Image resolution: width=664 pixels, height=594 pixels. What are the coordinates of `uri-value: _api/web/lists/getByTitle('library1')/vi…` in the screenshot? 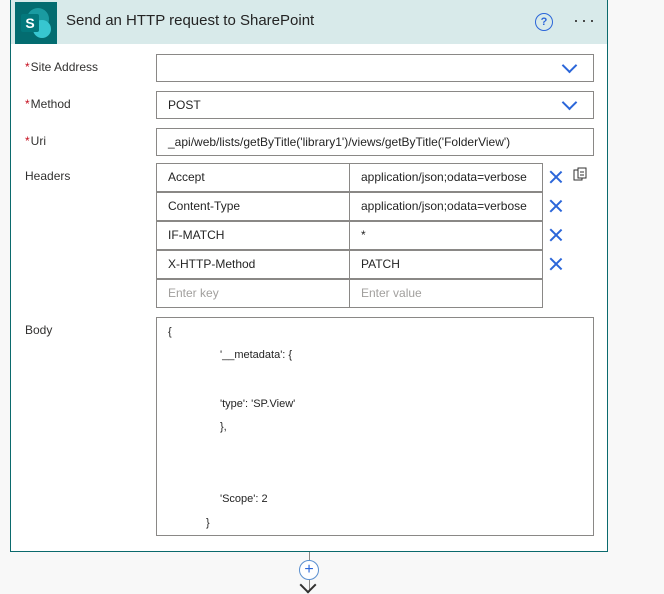 It's located at (339, 142).